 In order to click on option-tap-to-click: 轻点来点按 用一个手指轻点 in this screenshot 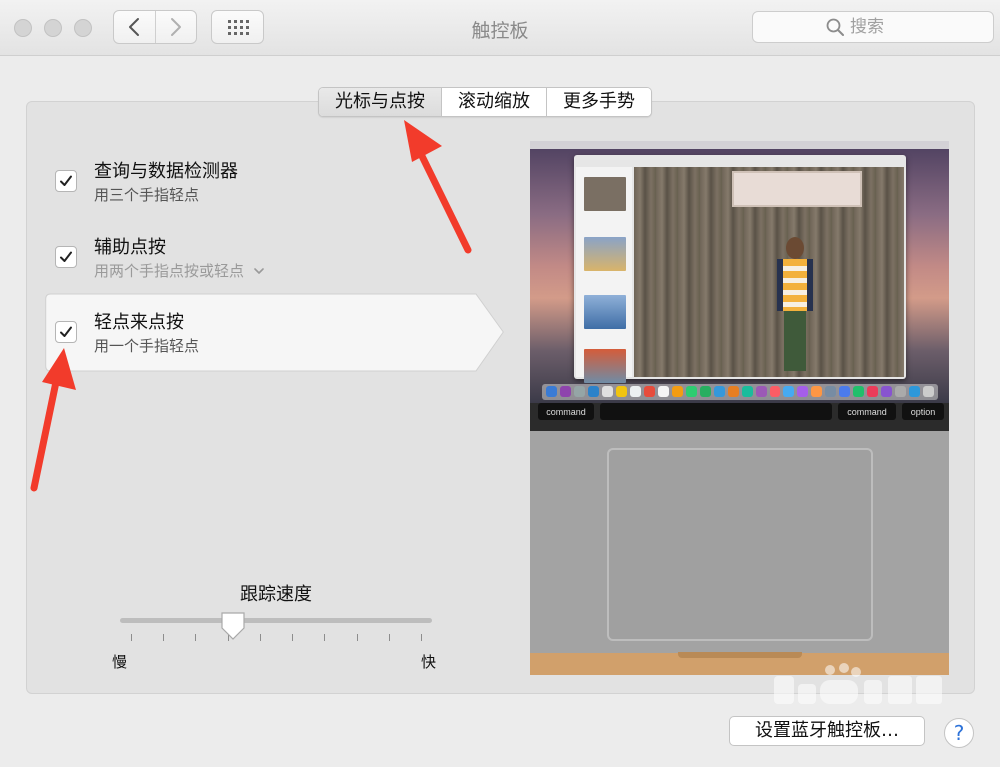, I will do `click(275, 333)`.